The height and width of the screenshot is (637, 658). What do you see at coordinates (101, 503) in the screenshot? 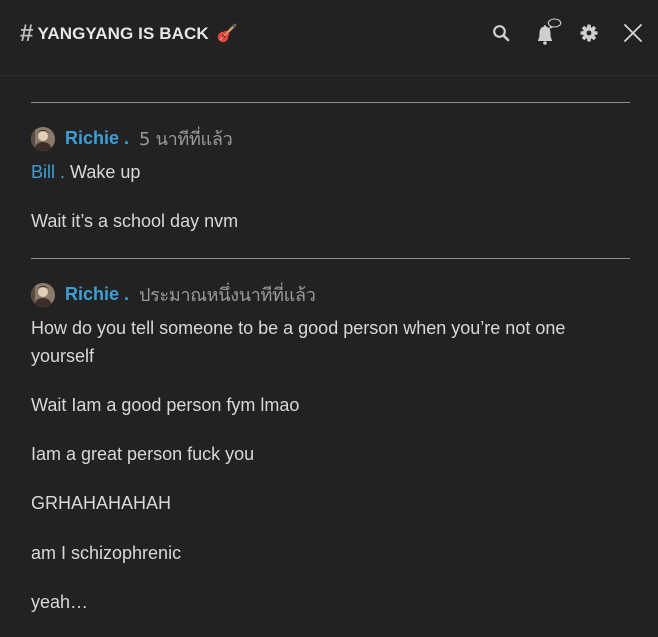
I see `message-text: GRHAHAHAHAH` at bounding box center [101, 503].